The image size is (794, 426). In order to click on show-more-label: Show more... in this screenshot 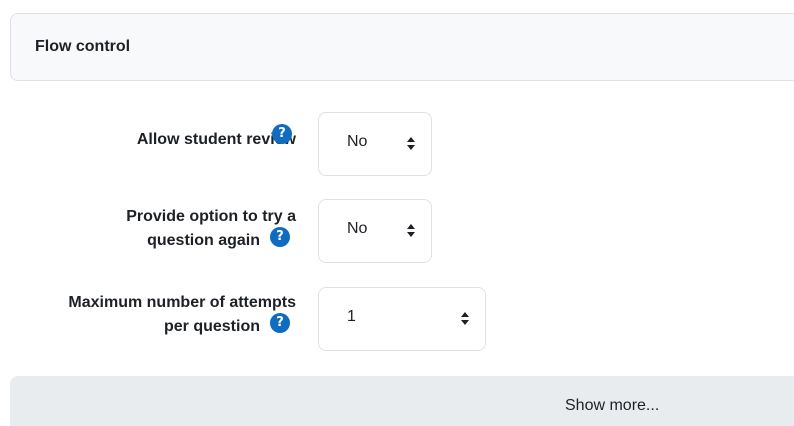, I will do `click(612, 405)`.